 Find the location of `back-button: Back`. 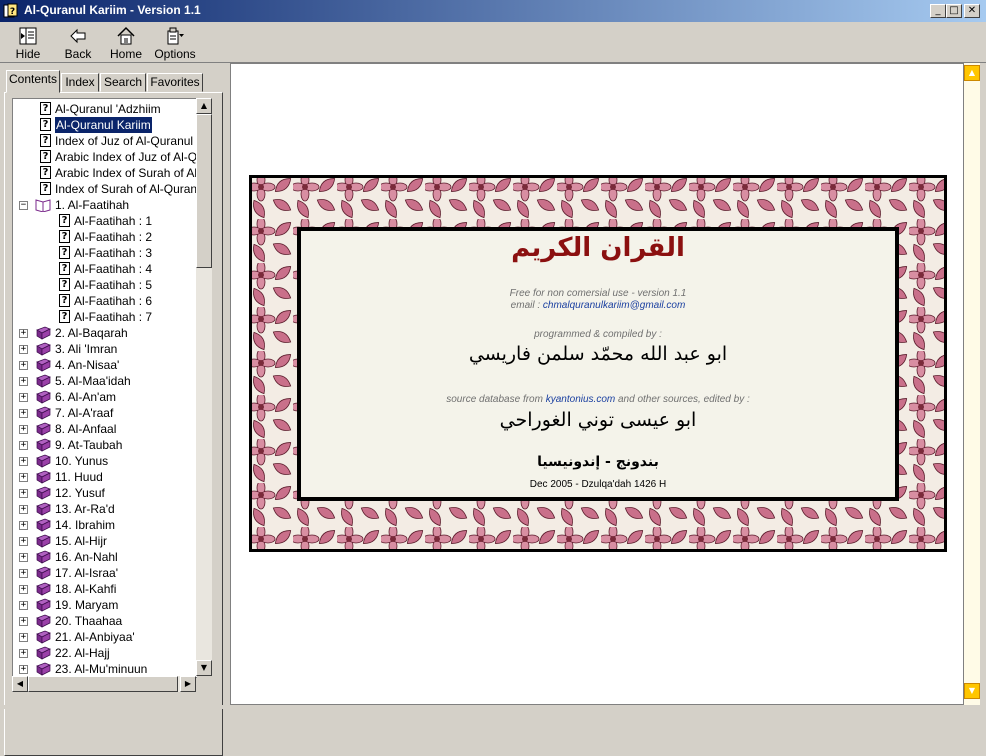

back-button: Back is located at coordinates (78, 43).